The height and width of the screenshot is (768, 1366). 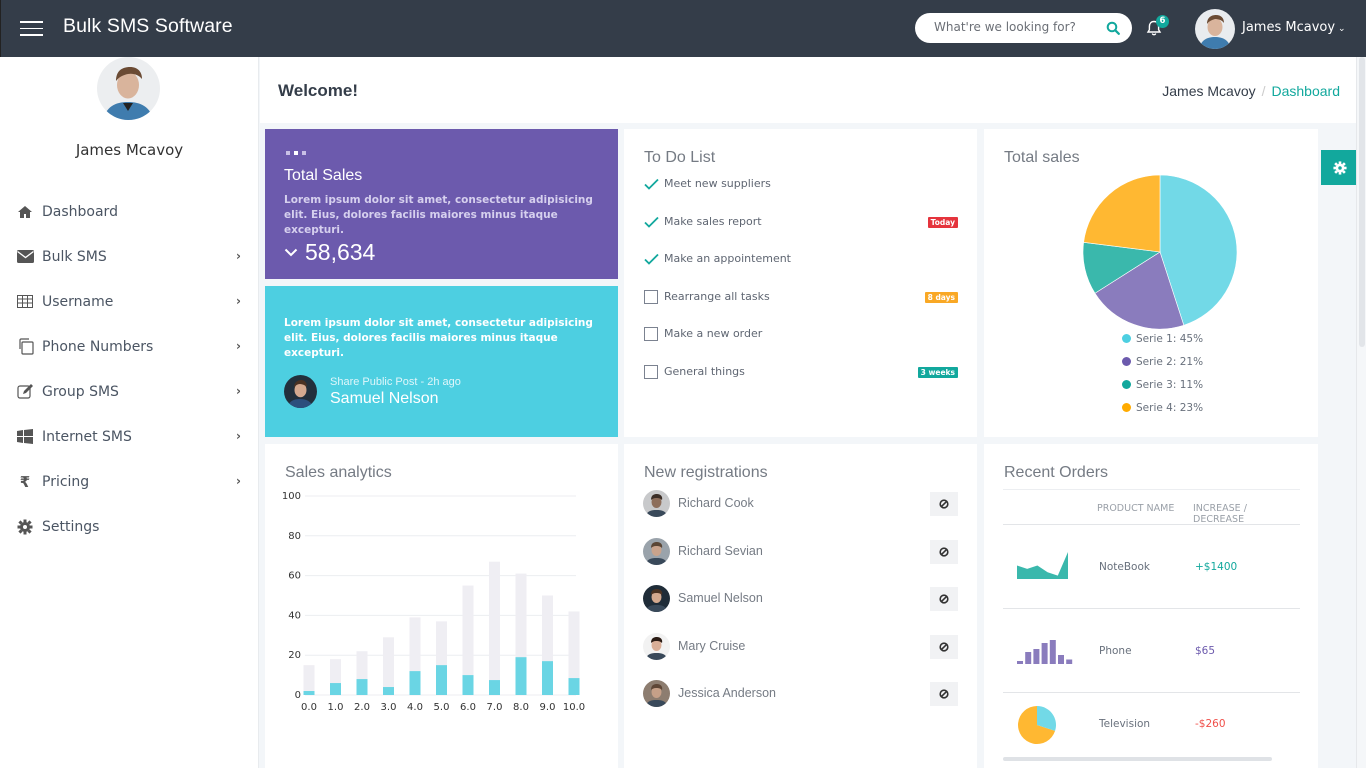 What do you see at coordinates (808, 90) in the screenshot?
I see `page-header: Welcome! James Mcavoy / Dashboard` at bounding box center [808, 90].